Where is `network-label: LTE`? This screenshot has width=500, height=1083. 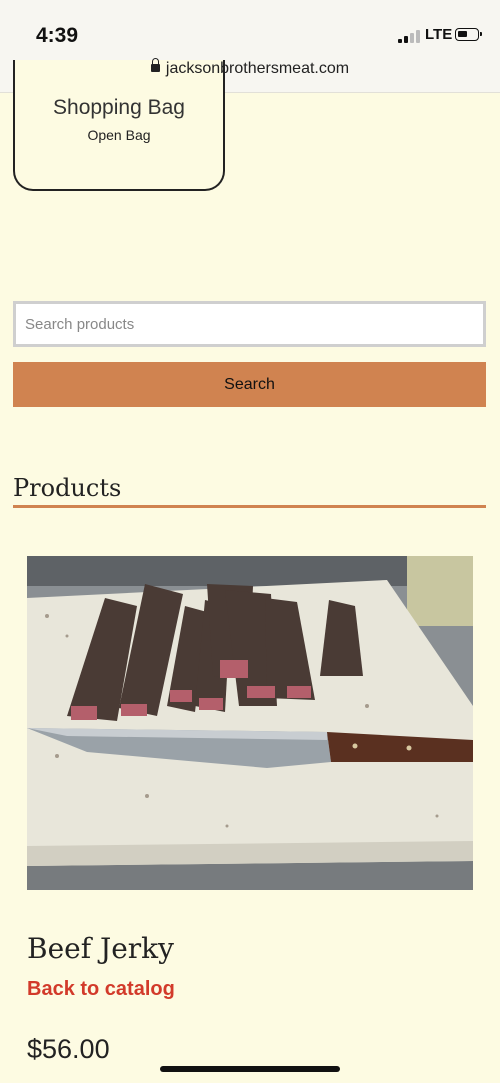 network-label: LTE is located at coordinates (439, 34).